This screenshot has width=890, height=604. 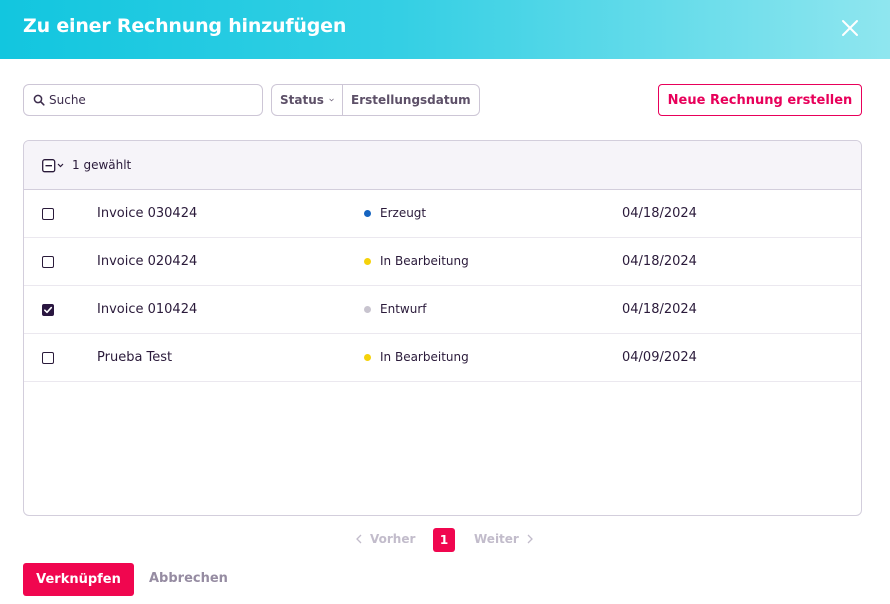 I want to click on link-button: Verknüpfen, so click(x=78, y=579).